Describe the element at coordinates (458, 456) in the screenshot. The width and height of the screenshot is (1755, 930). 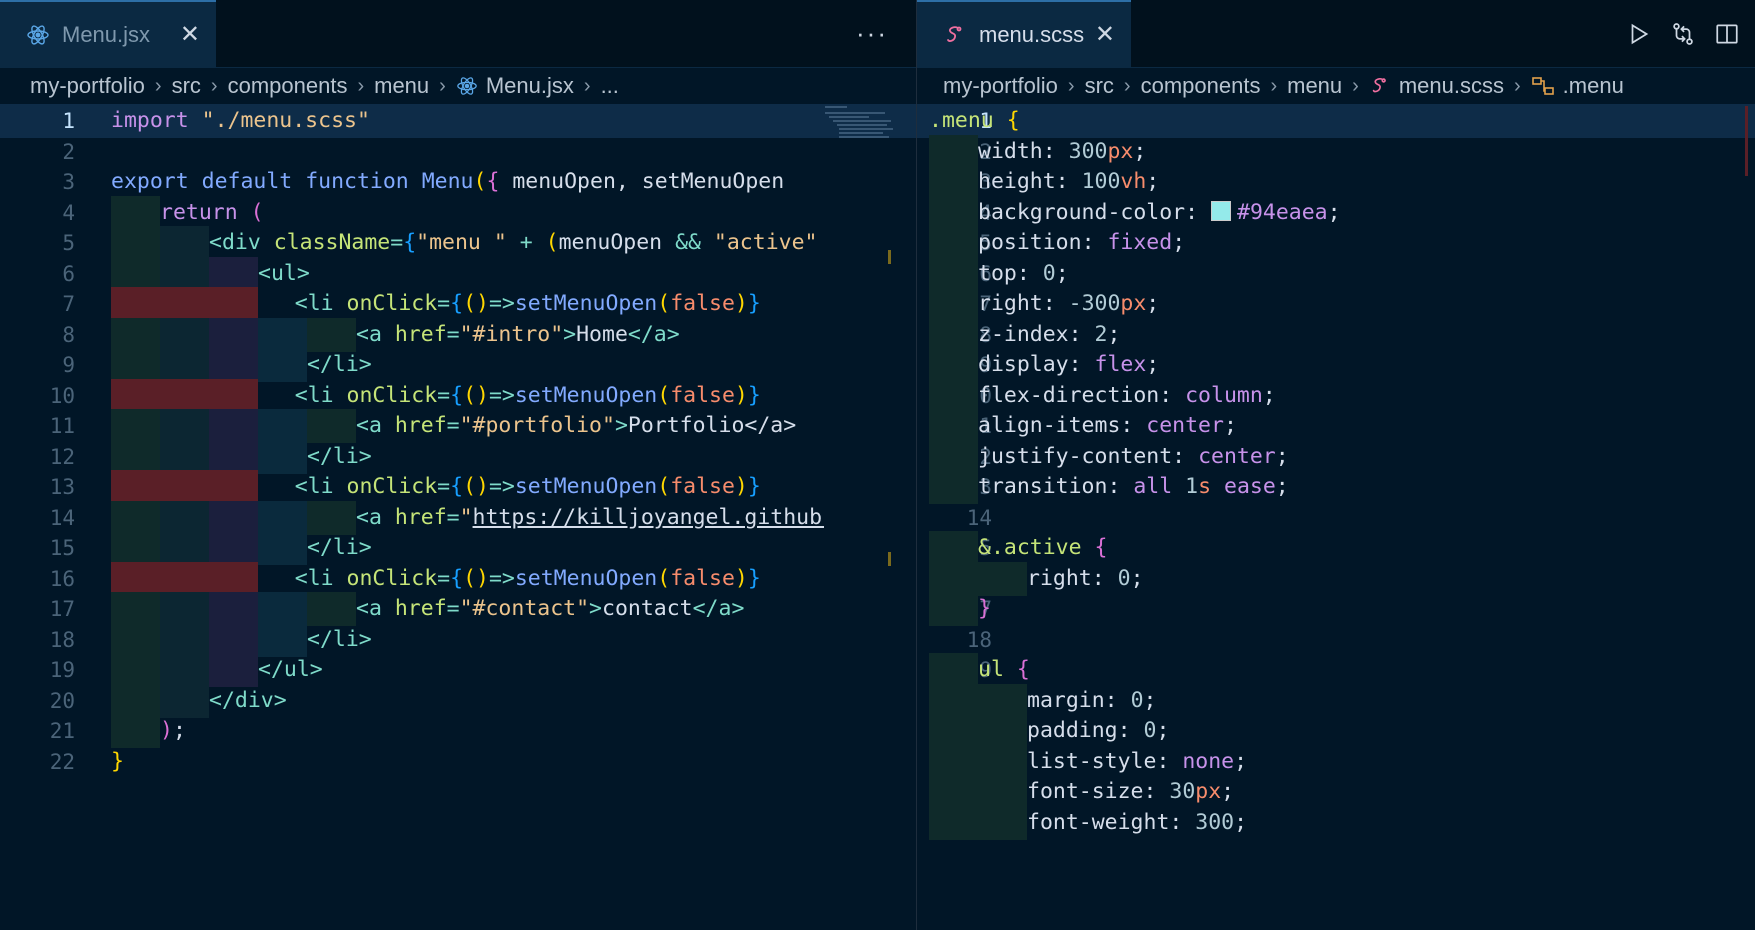
I see `code-line: 12 </li>` at that location.